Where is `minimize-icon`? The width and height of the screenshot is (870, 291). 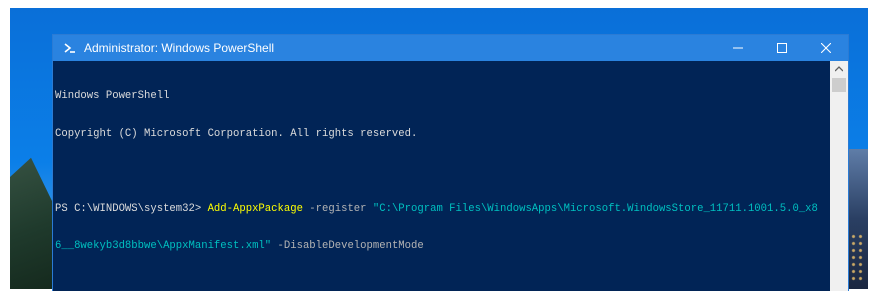
minimize-icon is located at coordinates (738, 48).